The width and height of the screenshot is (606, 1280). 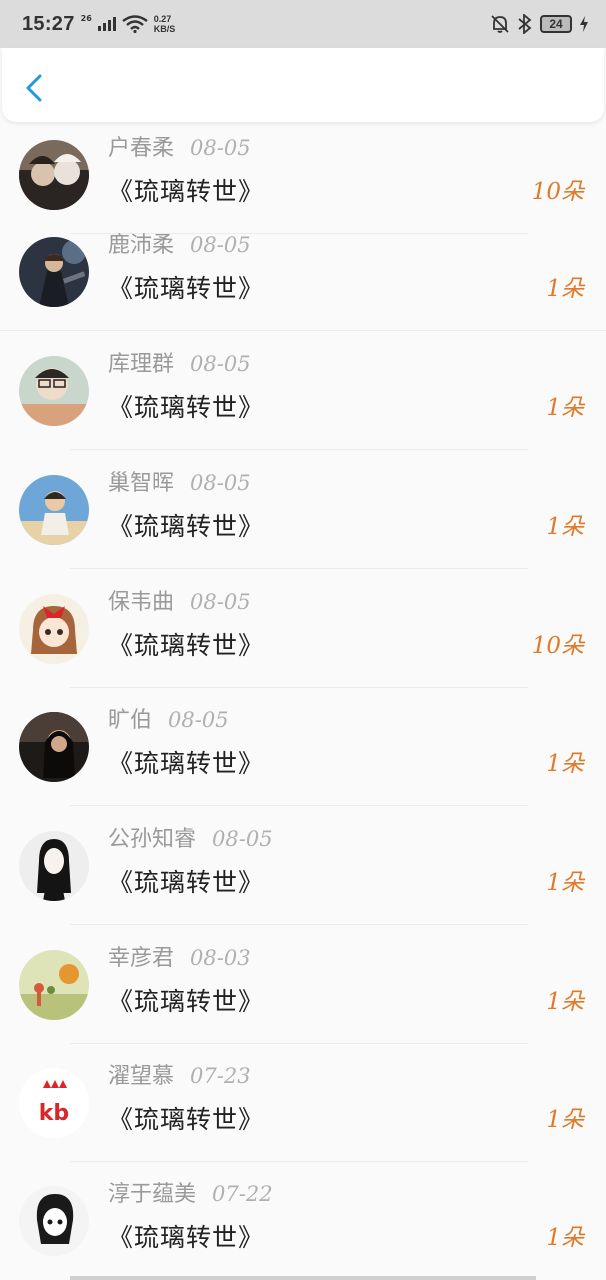 What do you see at coordinates (54, 1113) in the screenshot?
I see `svg-text: kb` at bounding box center [54, 1113].